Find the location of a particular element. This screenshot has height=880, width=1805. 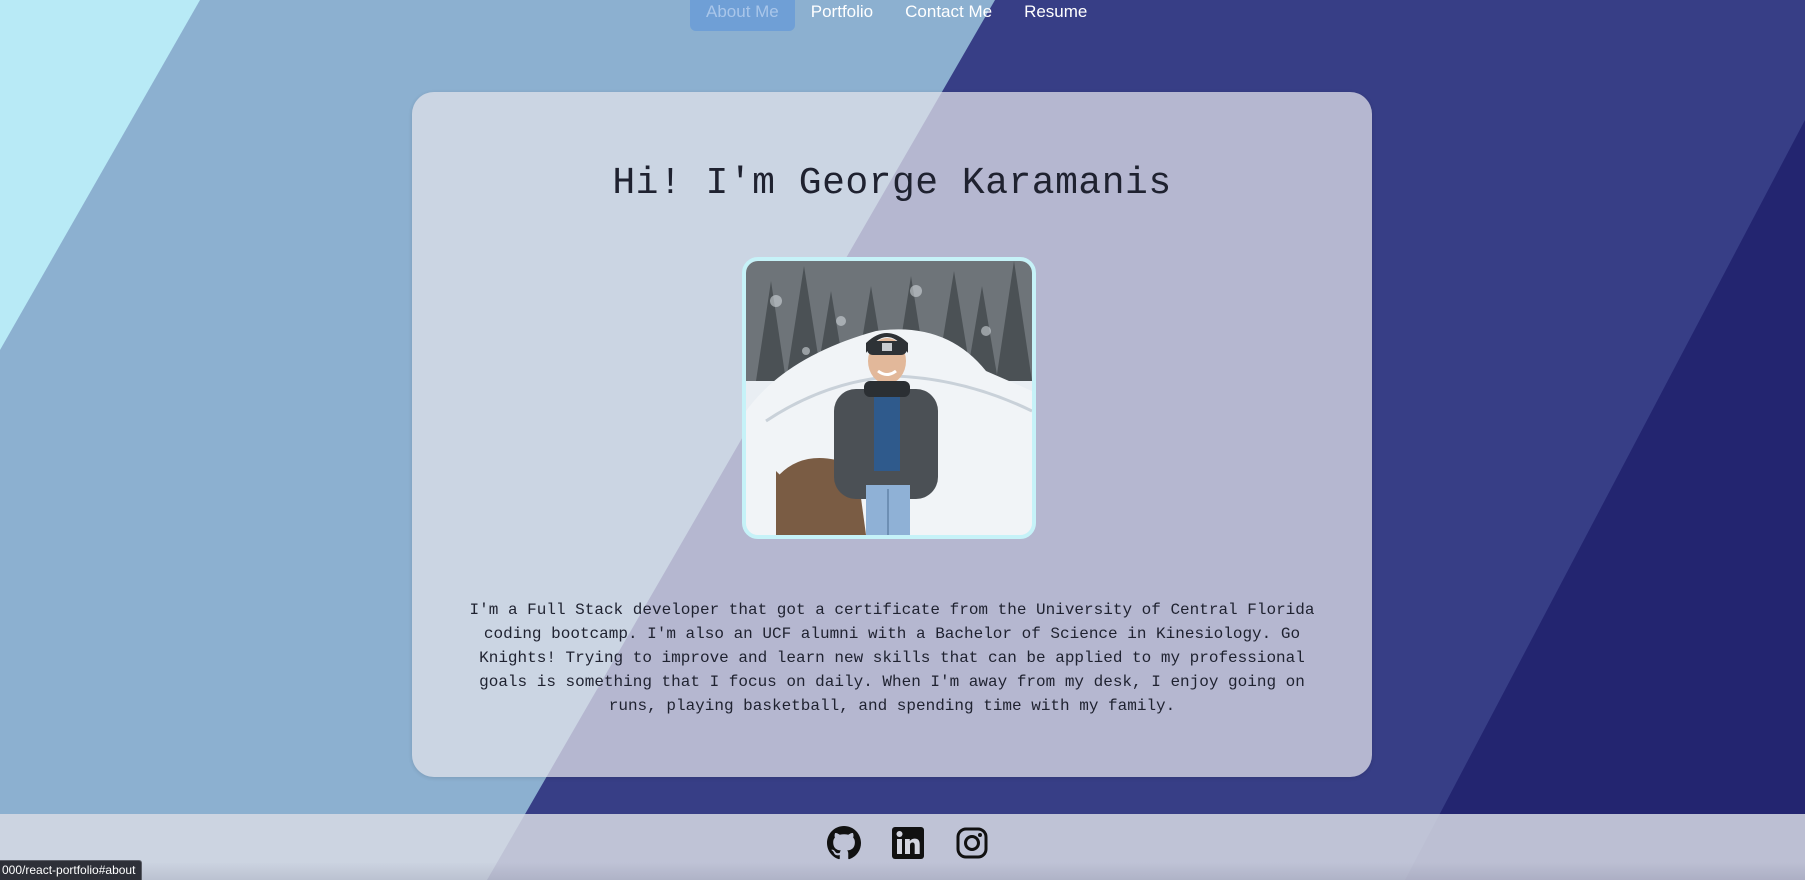

github-link is located at coordinates (844, 843).